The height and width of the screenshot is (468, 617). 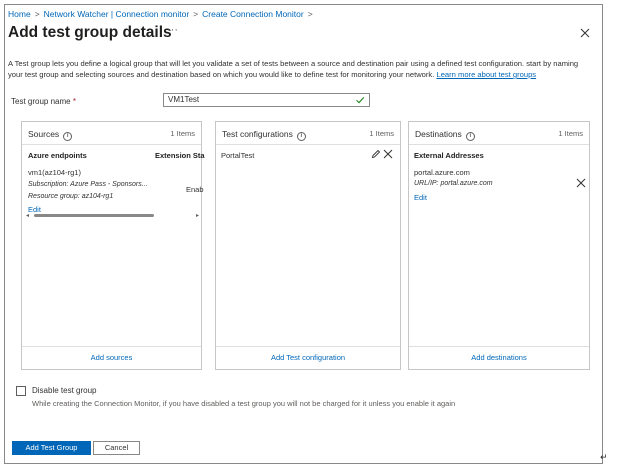 I want to click on col-extension-status: Extension Sta, so click(x=180, y=155).